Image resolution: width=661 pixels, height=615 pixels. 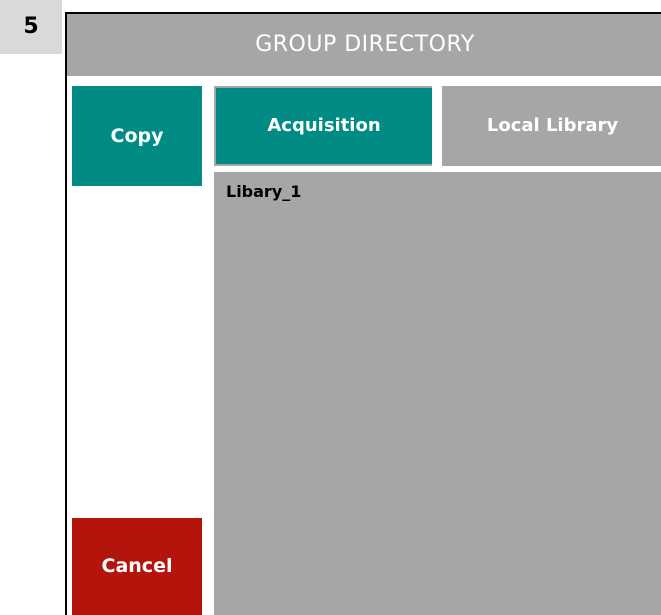 What do you see at coordinates (324, 126) in the screenshot?
I see `tab-acquisition: Acquisition` at bounding box center [324, 126].